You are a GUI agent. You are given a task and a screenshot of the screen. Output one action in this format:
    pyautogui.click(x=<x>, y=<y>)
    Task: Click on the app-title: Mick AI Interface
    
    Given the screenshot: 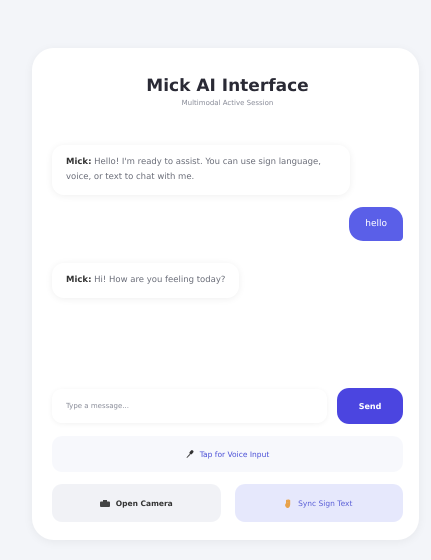 What is the action you would take?
    pyautogui.click(x=227, y=86)
    